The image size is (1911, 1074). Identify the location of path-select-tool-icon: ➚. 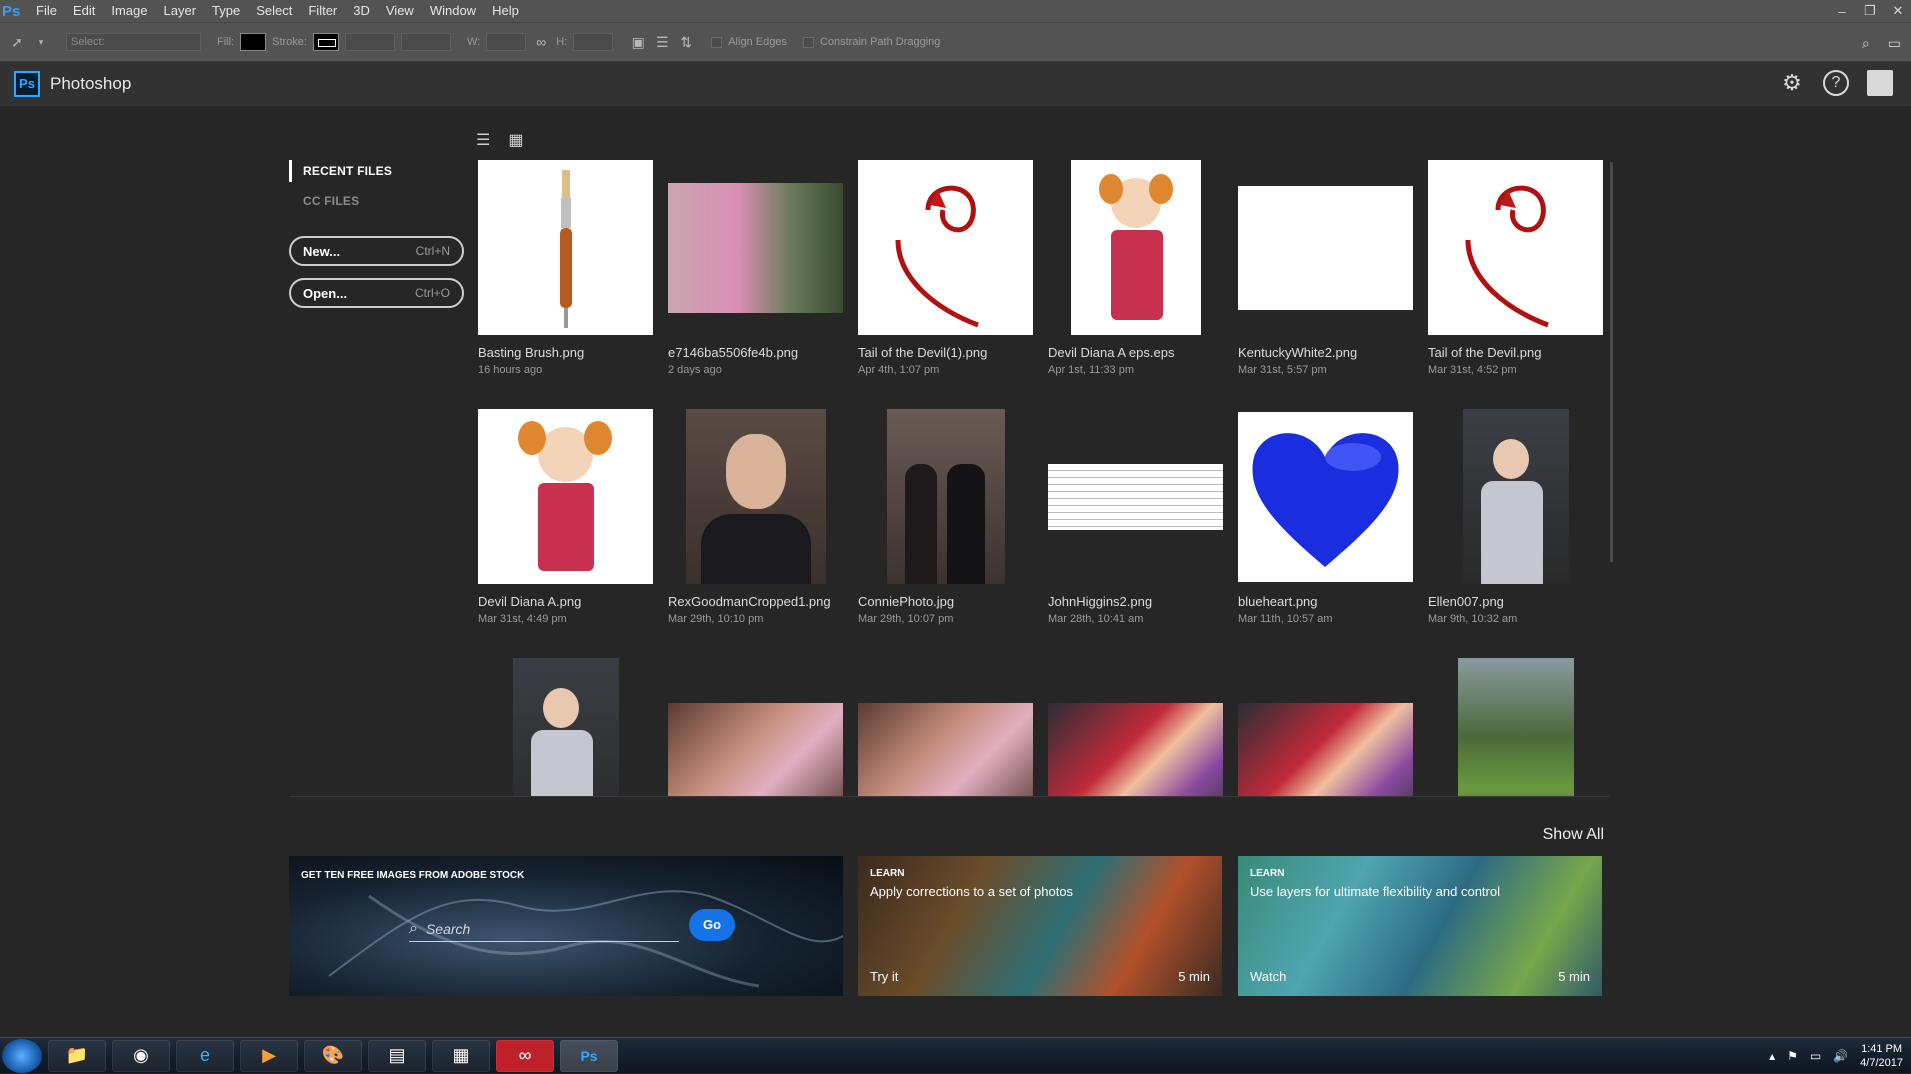
(17, 42).